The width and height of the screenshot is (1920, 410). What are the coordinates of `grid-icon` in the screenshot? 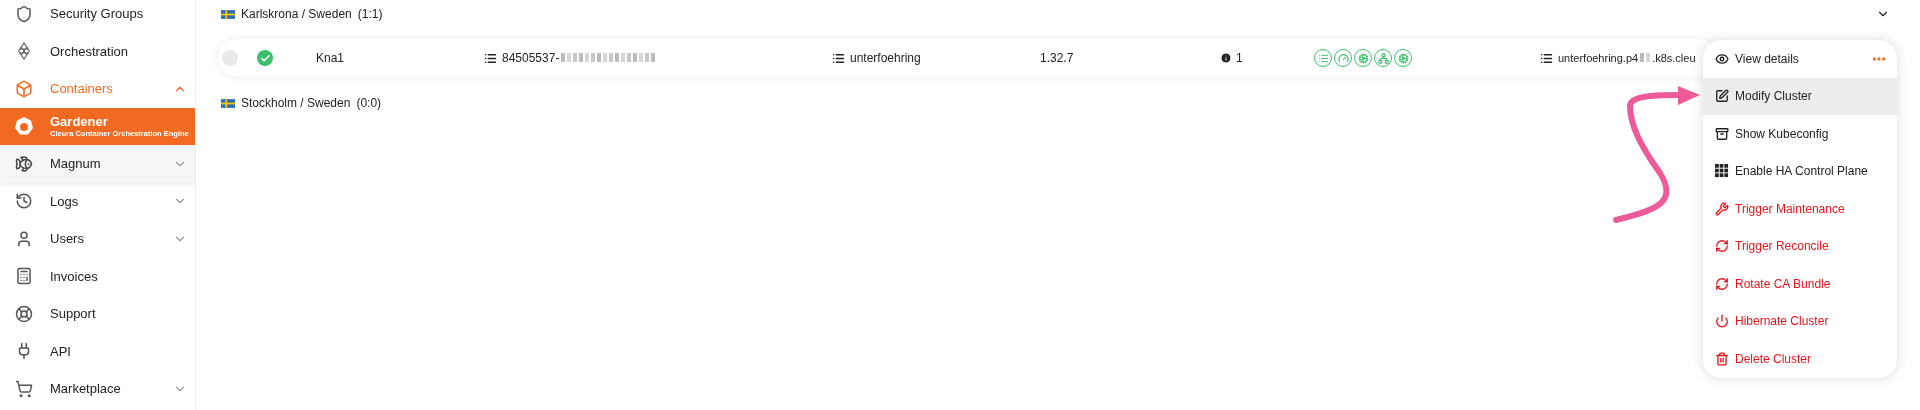 It's located at (1722, 171).